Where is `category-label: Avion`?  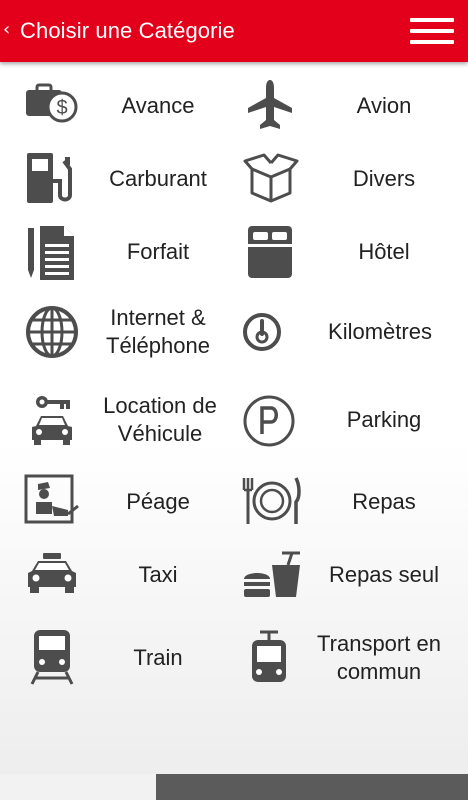
category-label: Avion is located at coordinates (384, 105).